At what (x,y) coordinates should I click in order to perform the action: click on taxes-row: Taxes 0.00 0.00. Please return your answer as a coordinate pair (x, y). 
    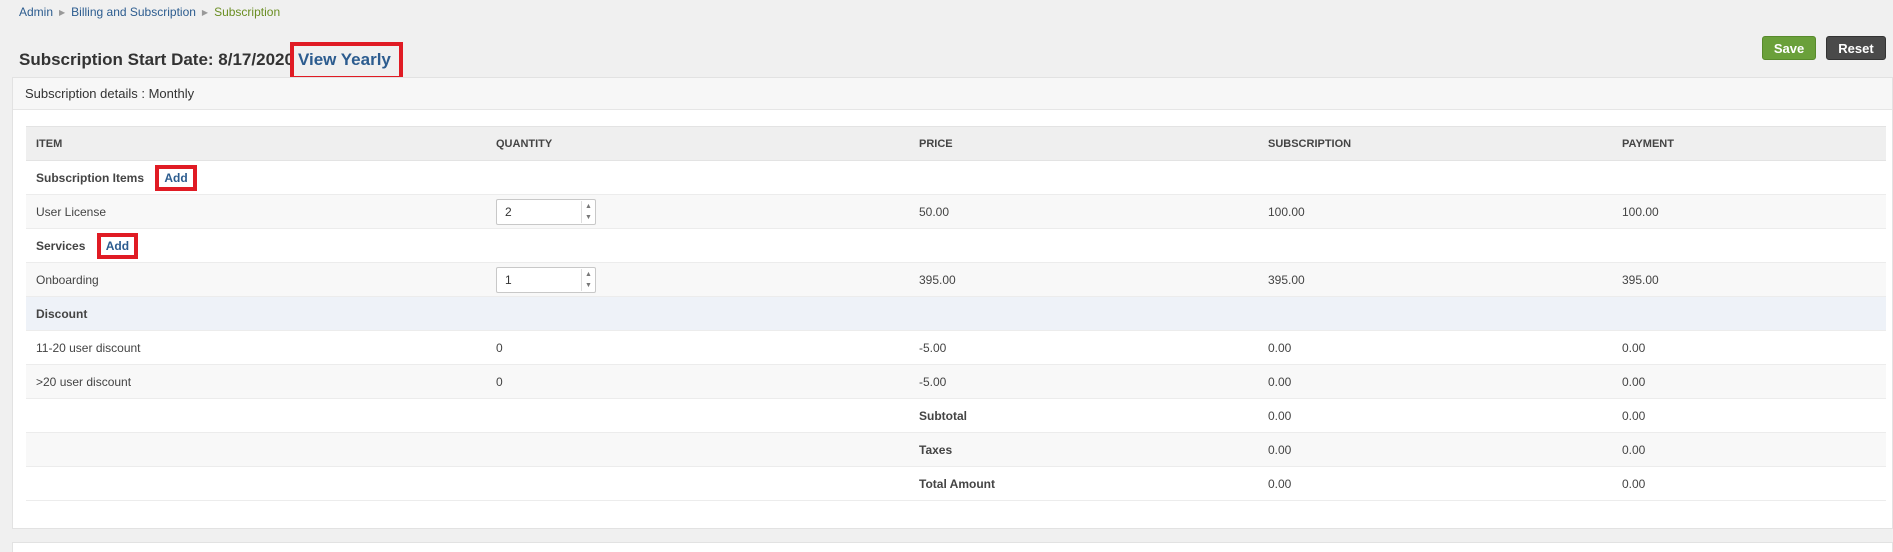
    Looking at the image, I should click on (956, 449).